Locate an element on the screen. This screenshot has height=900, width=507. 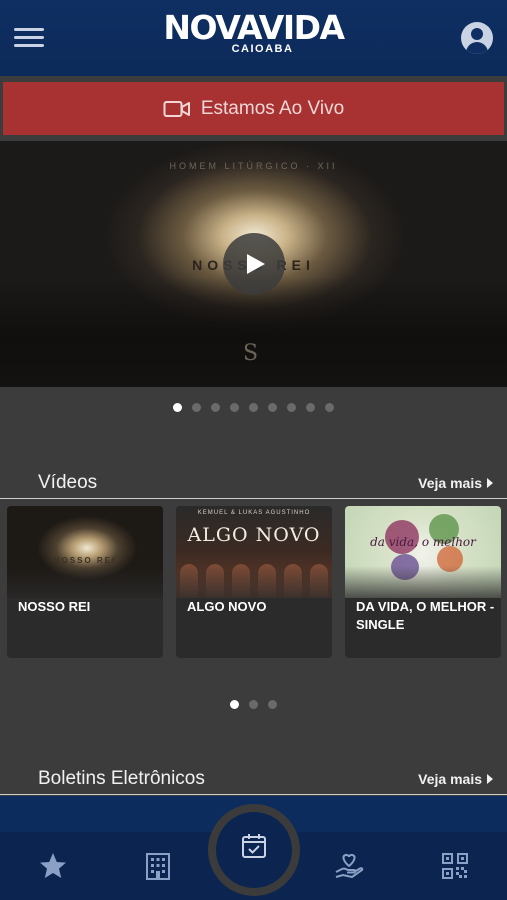
building-icon is located at coordinates (158, 866).